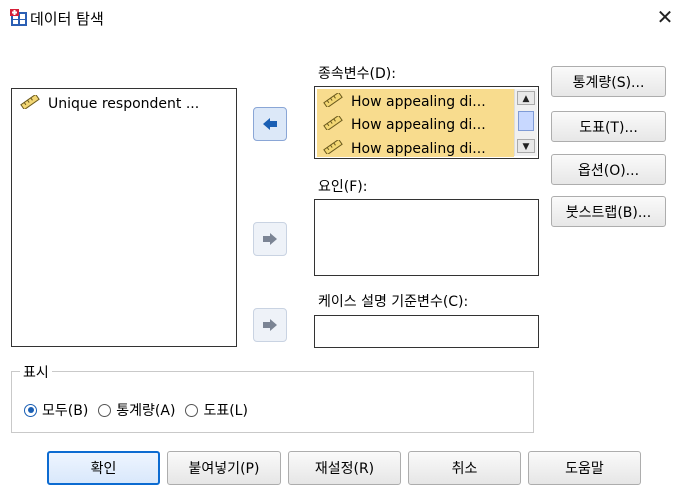  I want to click on display-both-option: 모두(B), so click(56, 410).